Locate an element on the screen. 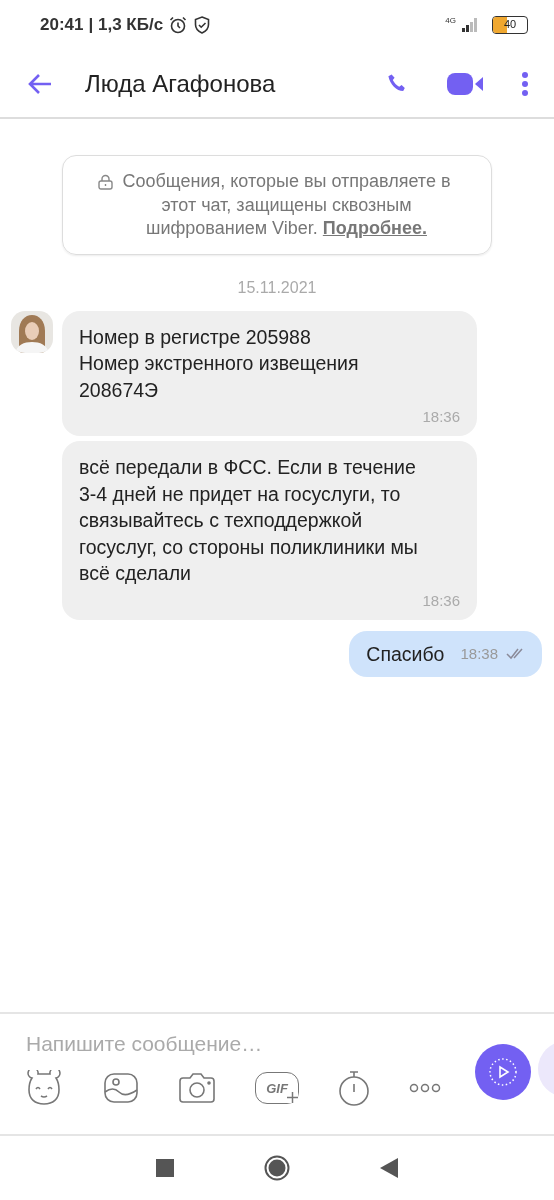 This screenshot has width=554, height=1200. notice-text: Сообщения, которые вы отправляете в этот чат, защищены сквозным шифрованием Viber. Подробнее. is located at coordinates (286, 205).